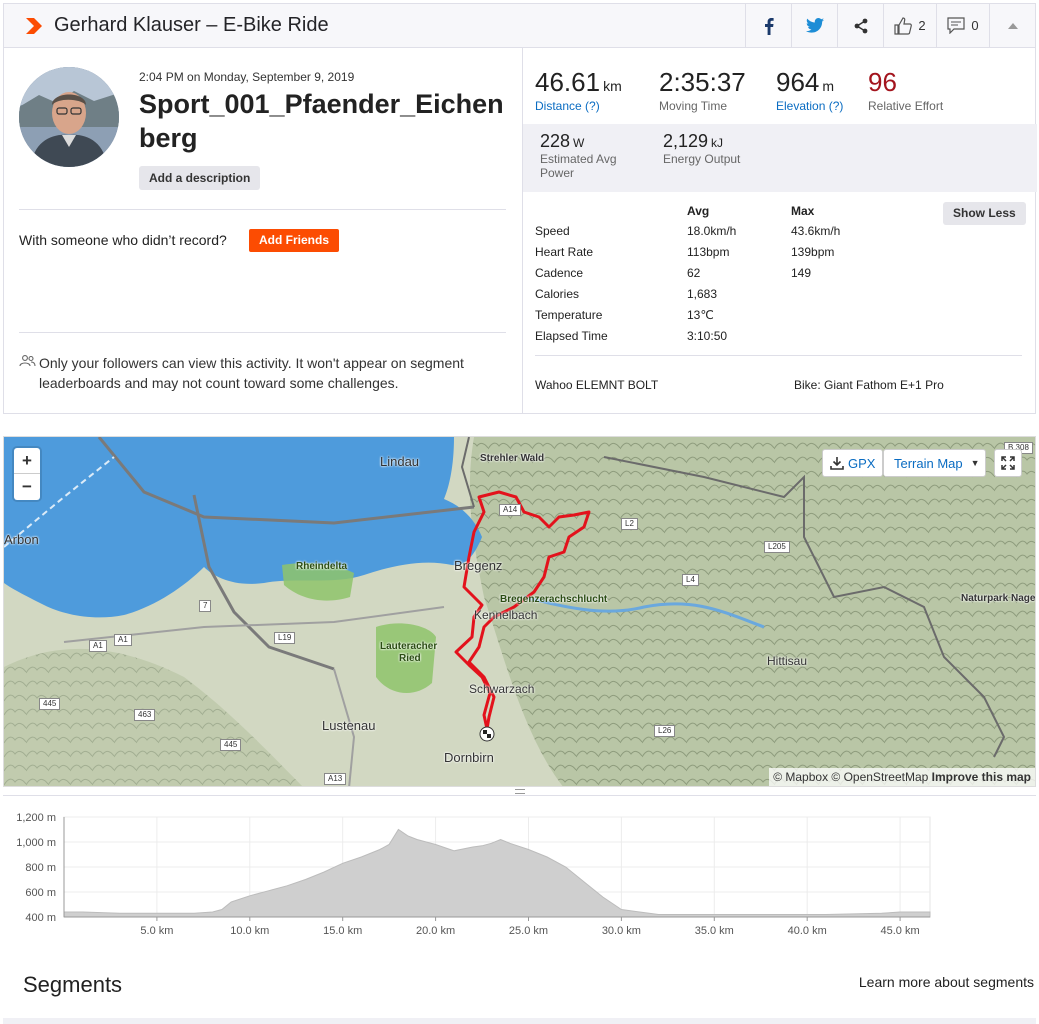 This screenshot has height=1024, width=1039. Describe the element at coordinates (552, 231) in the screenshot. I see `row-label: Speed` at that location.